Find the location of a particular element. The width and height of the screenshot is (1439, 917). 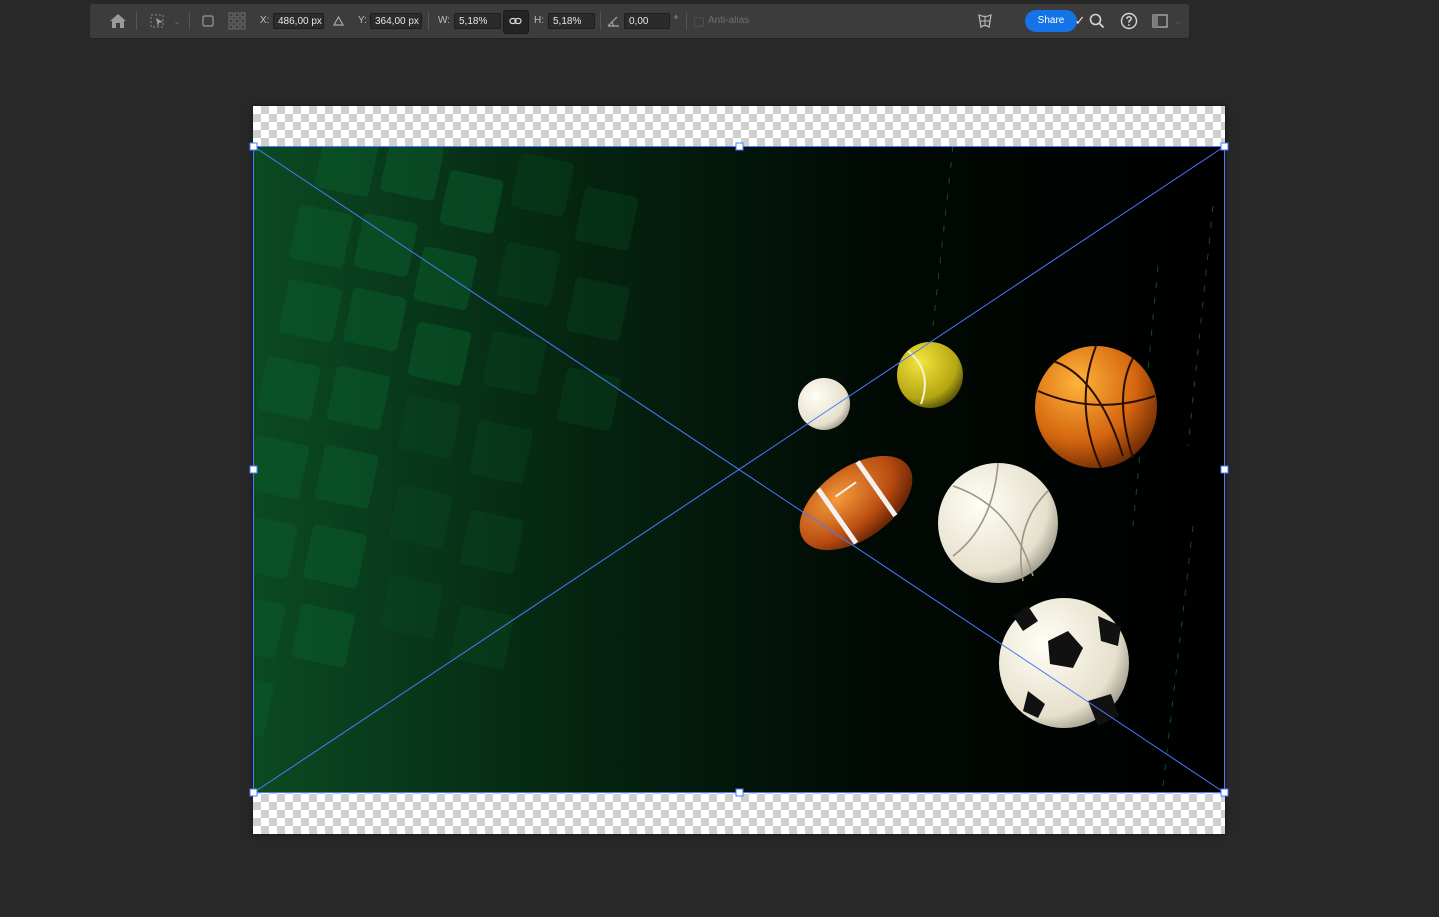

handle-bottom-left is located at coordinates (253, 792).